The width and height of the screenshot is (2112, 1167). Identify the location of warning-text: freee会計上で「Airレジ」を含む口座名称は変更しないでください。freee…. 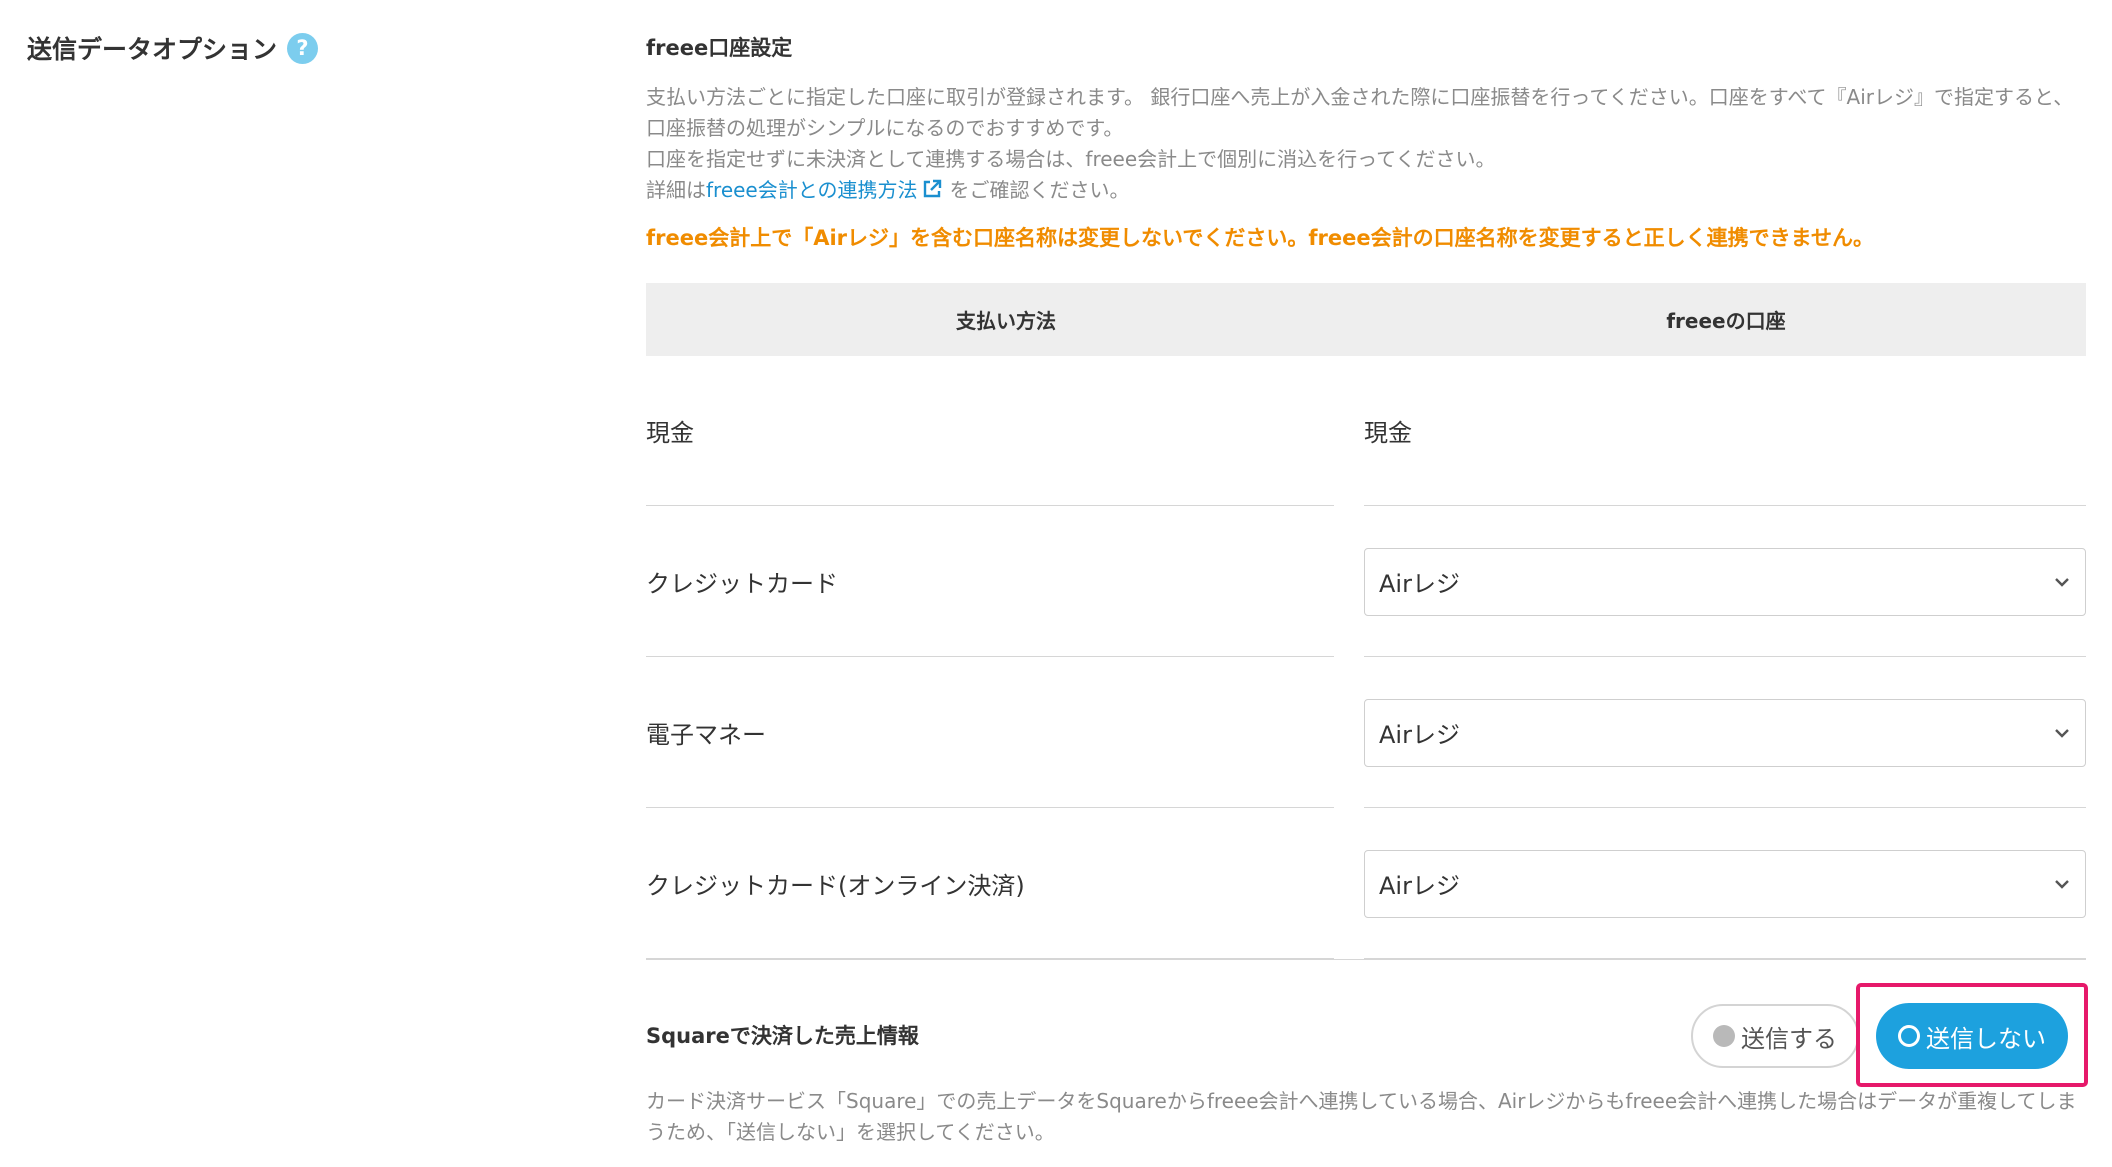
(1260, 238).